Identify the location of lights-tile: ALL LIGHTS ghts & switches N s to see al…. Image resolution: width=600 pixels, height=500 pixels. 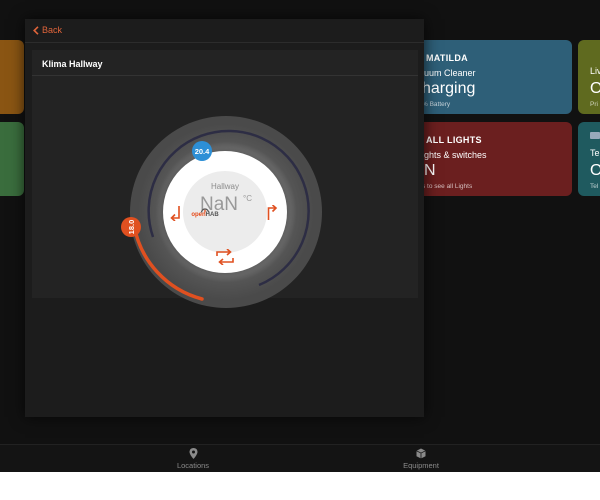
(493, 159).